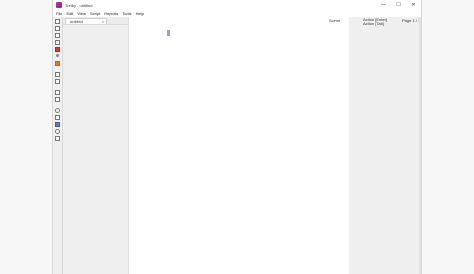 The height and width of the screenshot is (274, 474). I want to click on vertical-toolbar, so click(58, 145).